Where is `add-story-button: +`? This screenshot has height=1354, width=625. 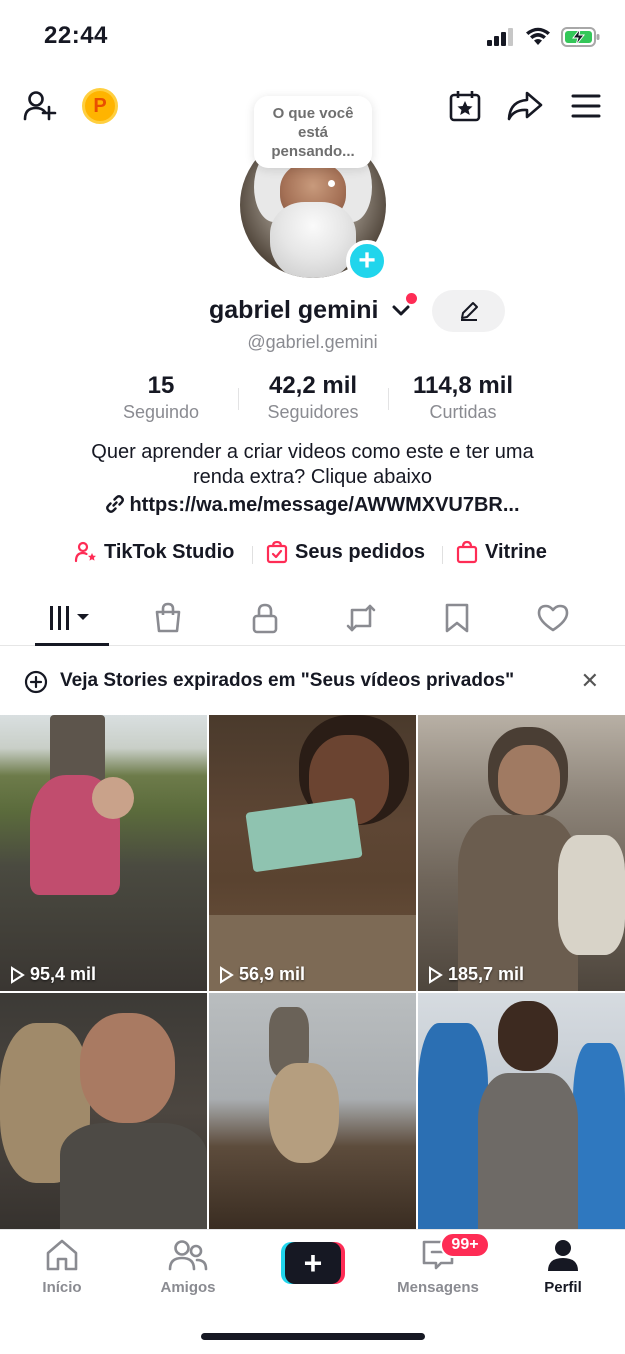
add-story-button: + is located at coordinates (367, 261).